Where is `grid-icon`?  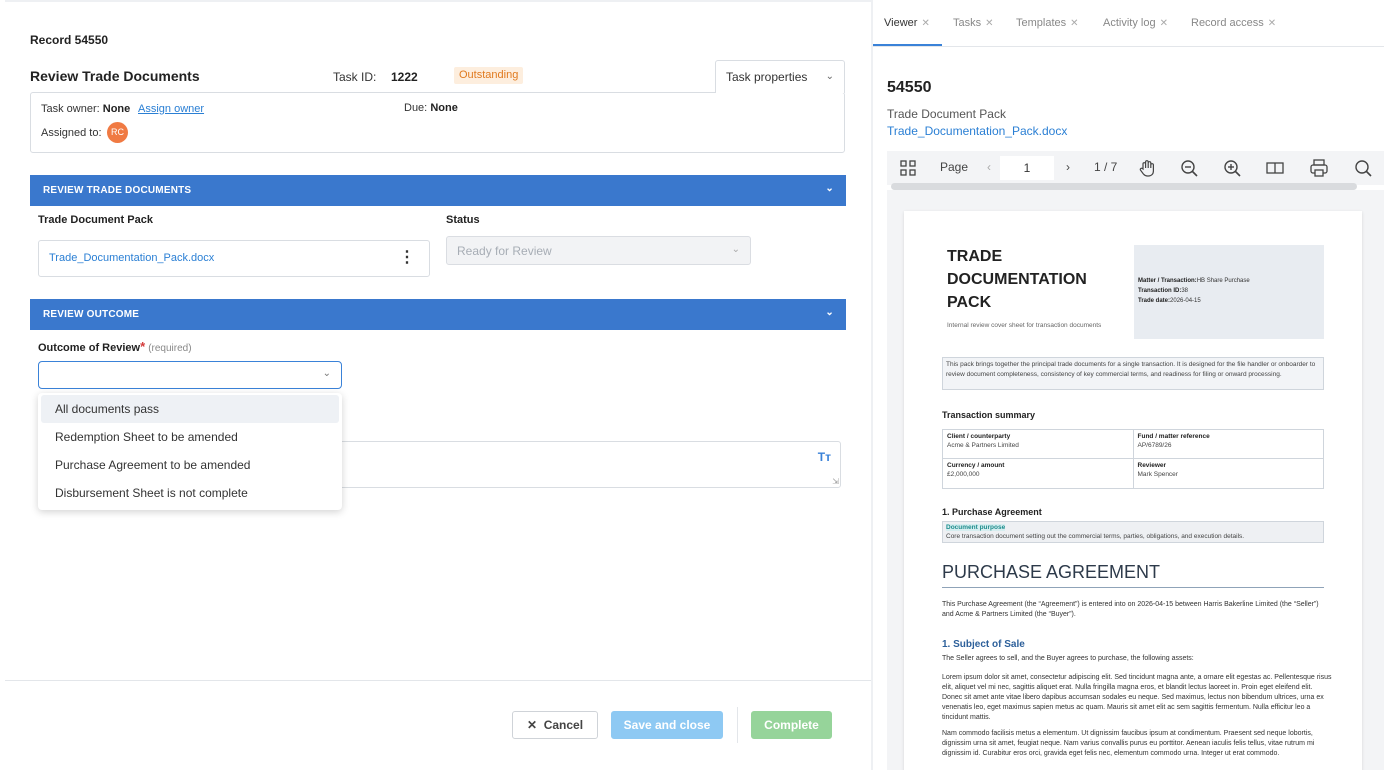 grid-icon is located at coordinates (908, 168).